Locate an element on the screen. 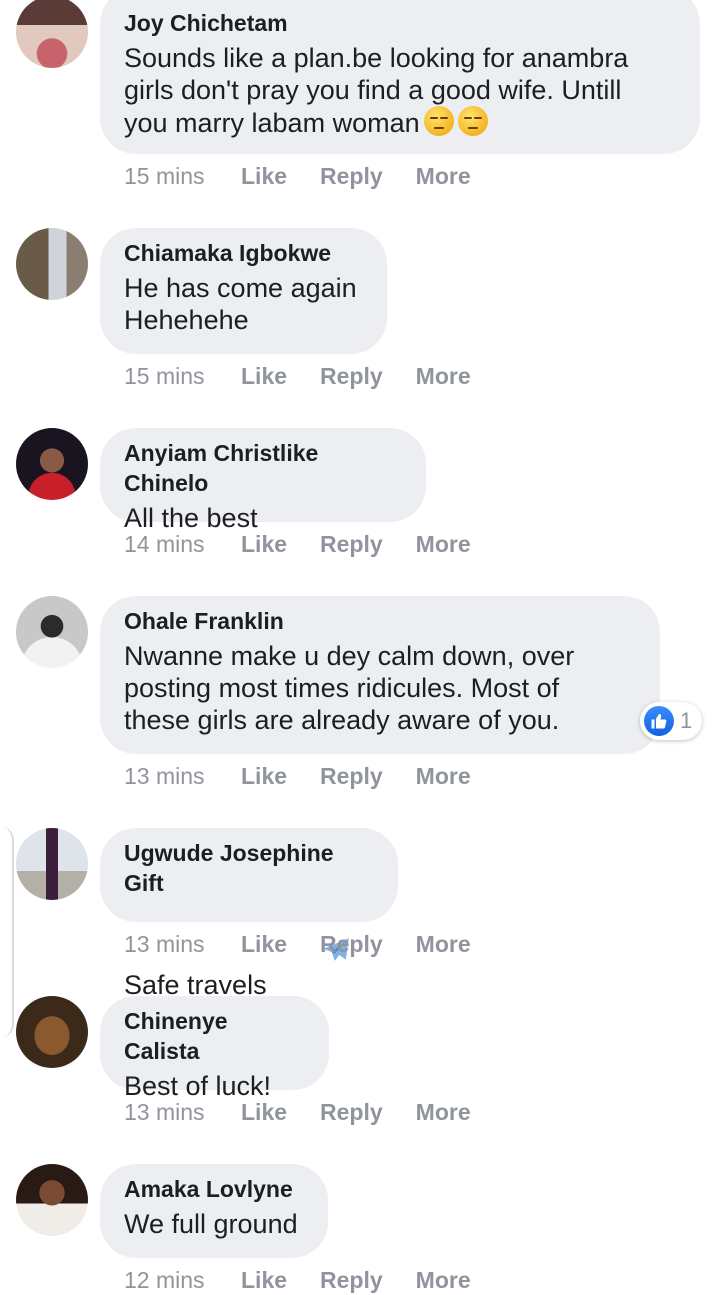 The image size is (715, 1295). reaction-summary: 1 is located at coordinates (671, 721).